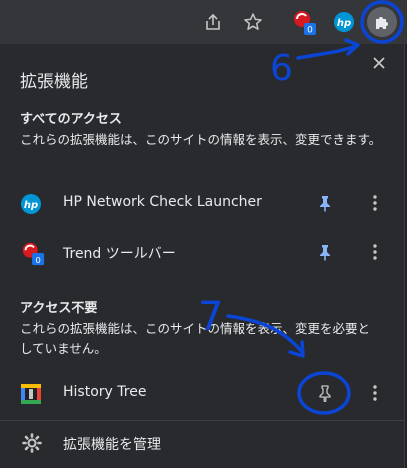 The image size is (407, 468). I want to click on trend-micro-icon: 0, so click(33, 254).